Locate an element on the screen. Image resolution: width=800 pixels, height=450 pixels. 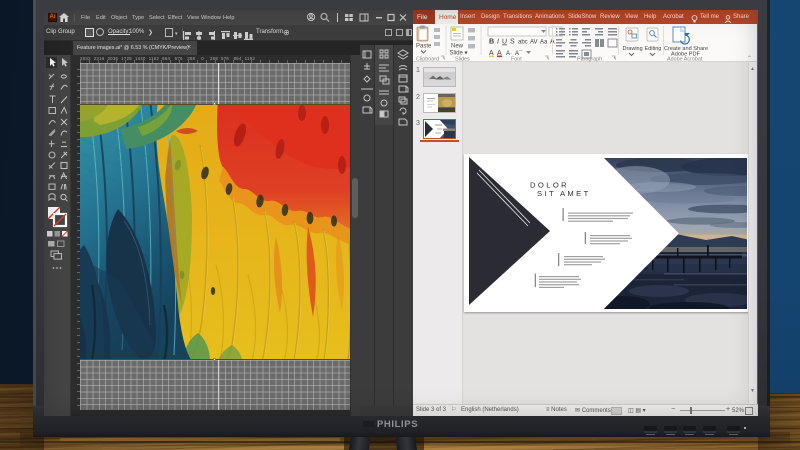
svg-text: Aa is located at coordinates (544, 43).